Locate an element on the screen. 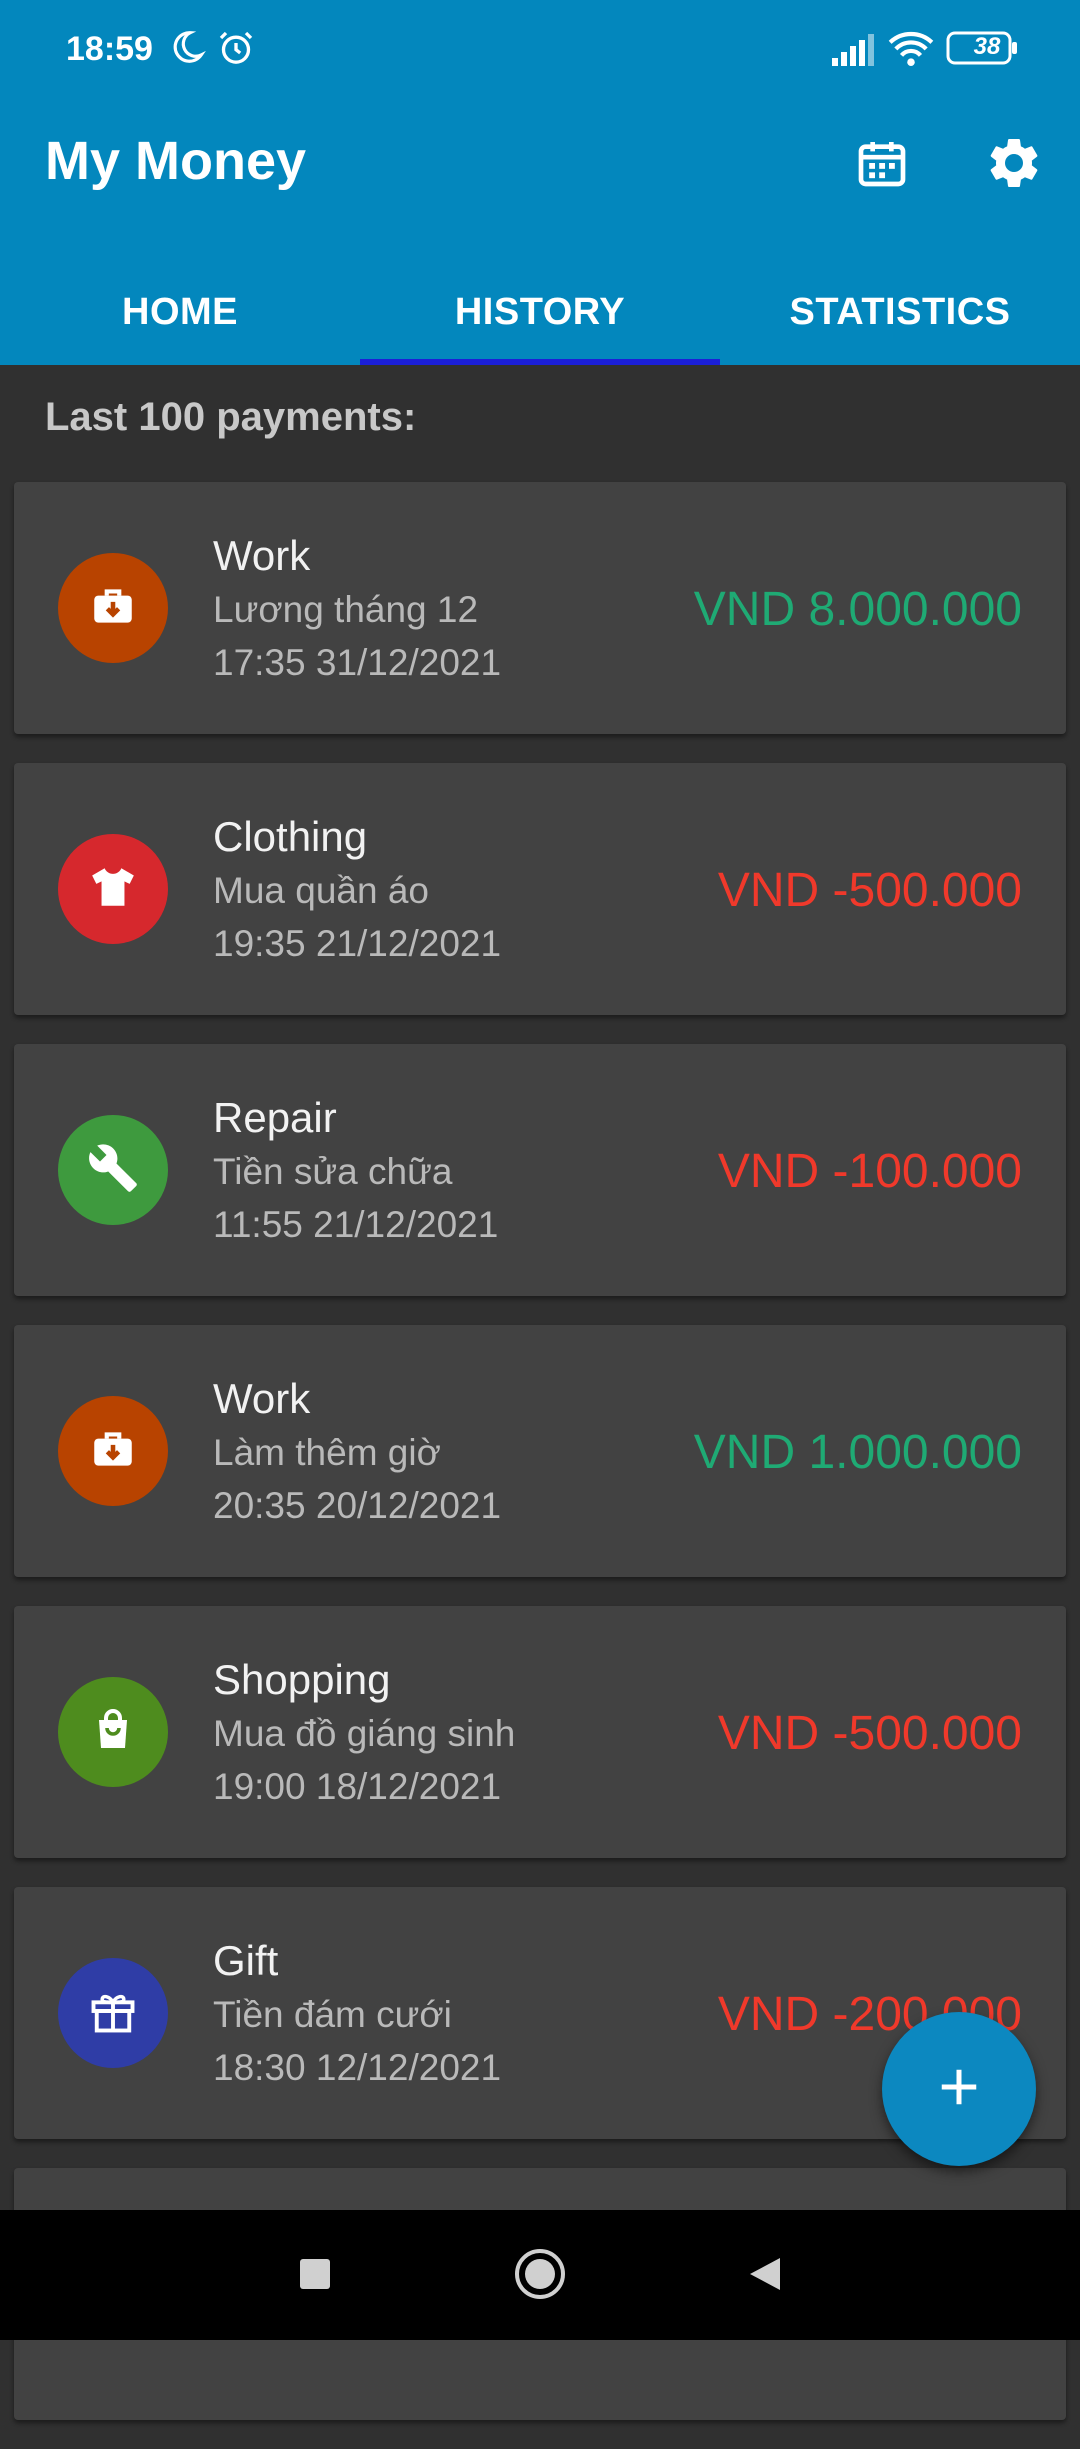  signal-icon is located at coordinates (854, 51).